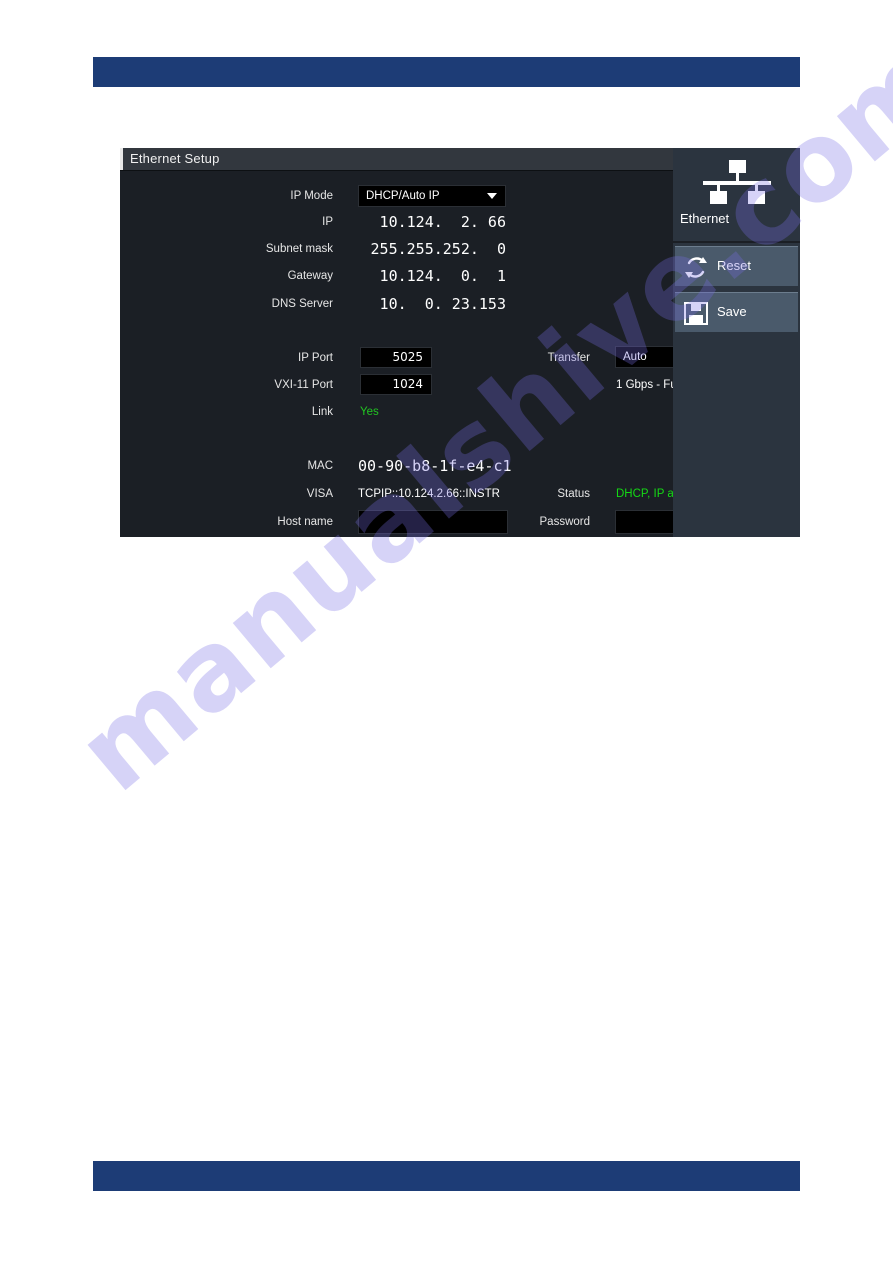  What do you see at coordinates (322, 412) in the screenshot?
I see `link-label: Link` at bounding box center [322, 412].